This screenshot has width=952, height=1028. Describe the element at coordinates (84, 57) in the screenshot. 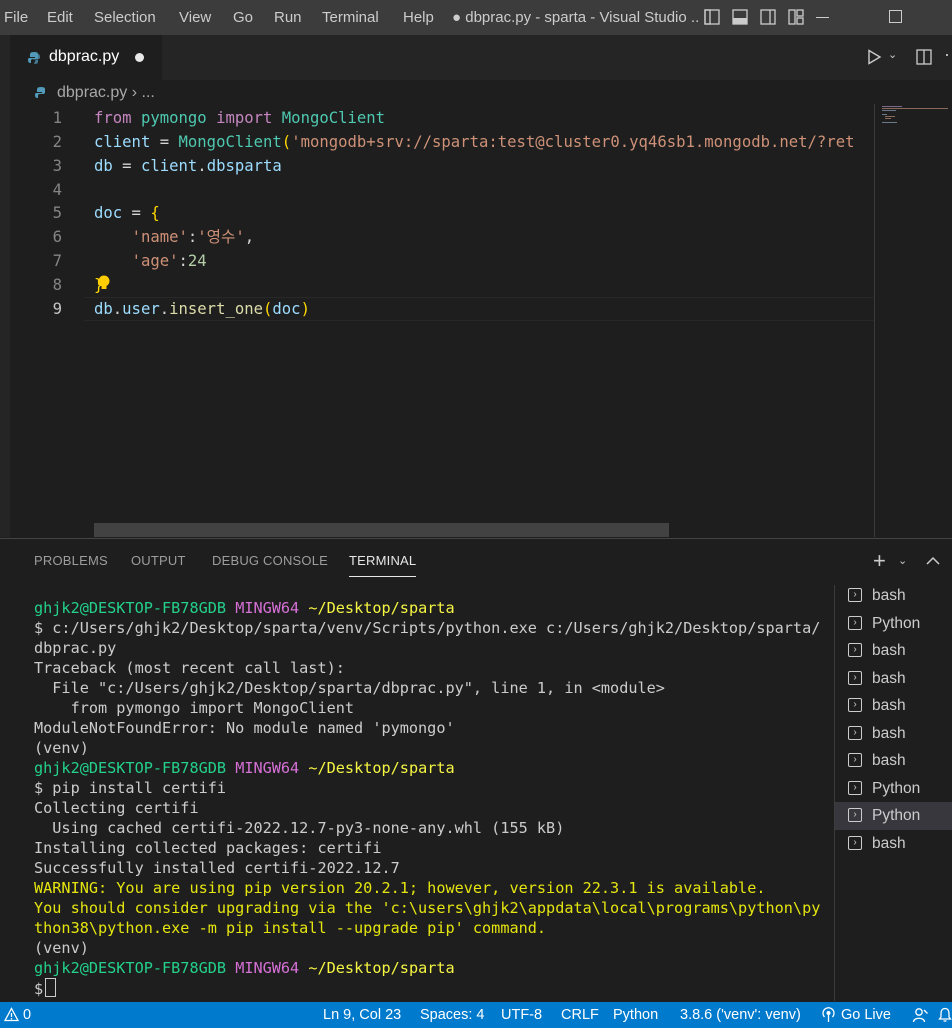

I see `tab-label: dbprac.py` at that location.